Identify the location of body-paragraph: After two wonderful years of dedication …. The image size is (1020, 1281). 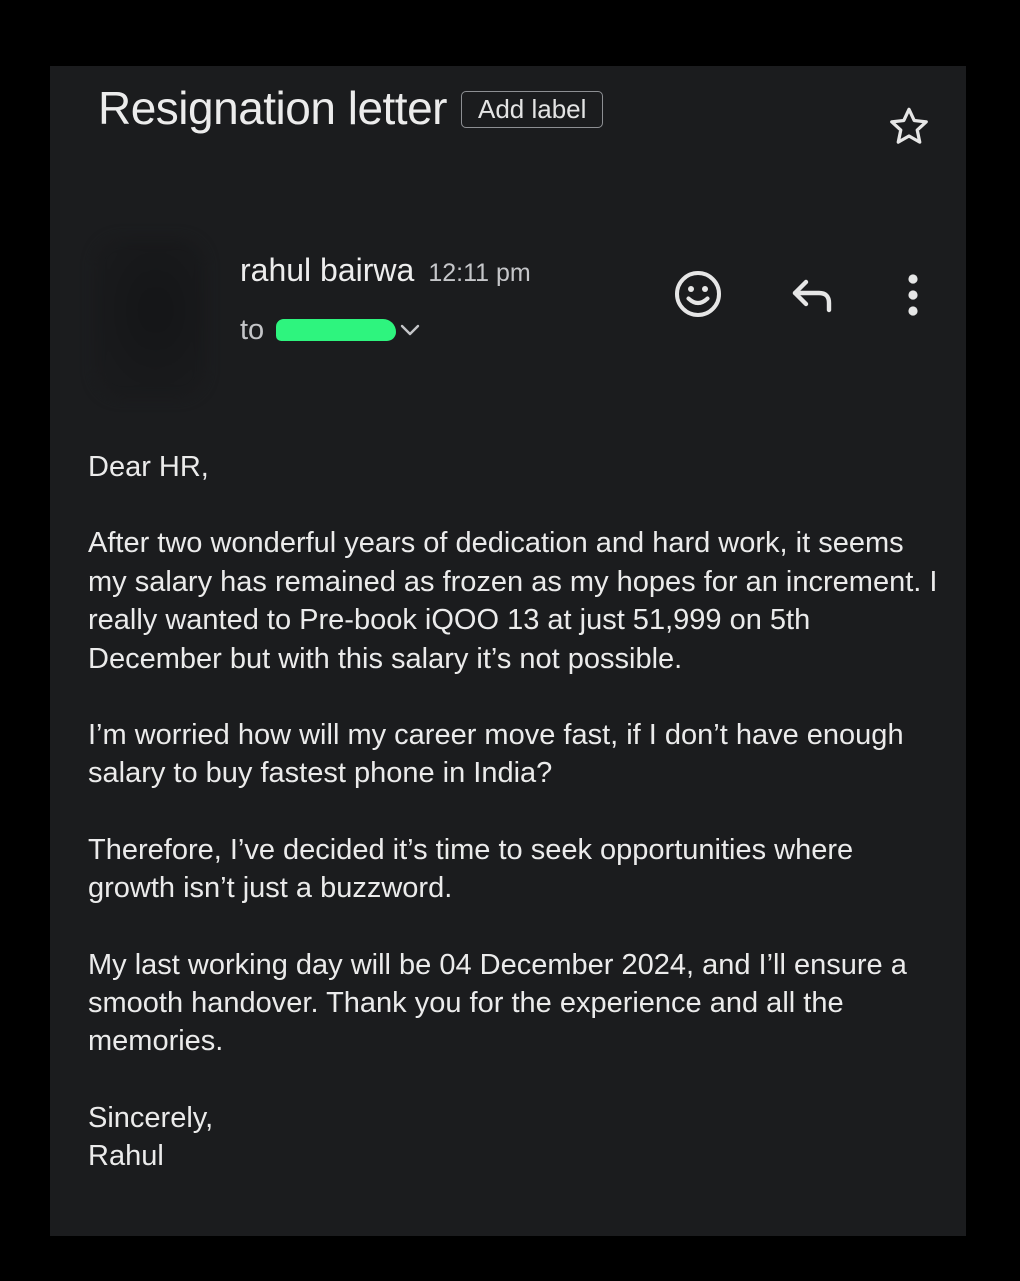
(513, 601).